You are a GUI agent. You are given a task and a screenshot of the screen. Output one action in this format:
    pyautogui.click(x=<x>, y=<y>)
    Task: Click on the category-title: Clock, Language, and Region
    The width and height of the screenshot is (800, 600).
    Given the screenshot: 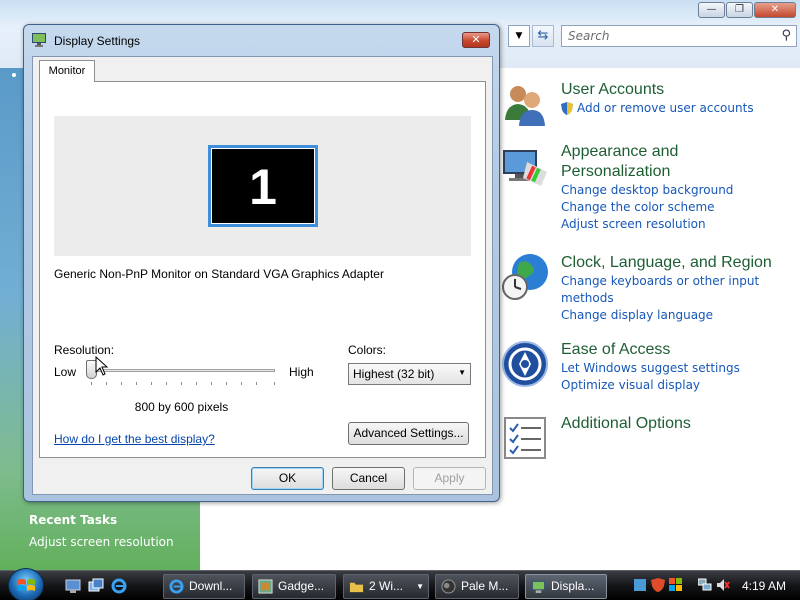 What is the action you would take?
    pyautogui.click(x=666, y=263)
    